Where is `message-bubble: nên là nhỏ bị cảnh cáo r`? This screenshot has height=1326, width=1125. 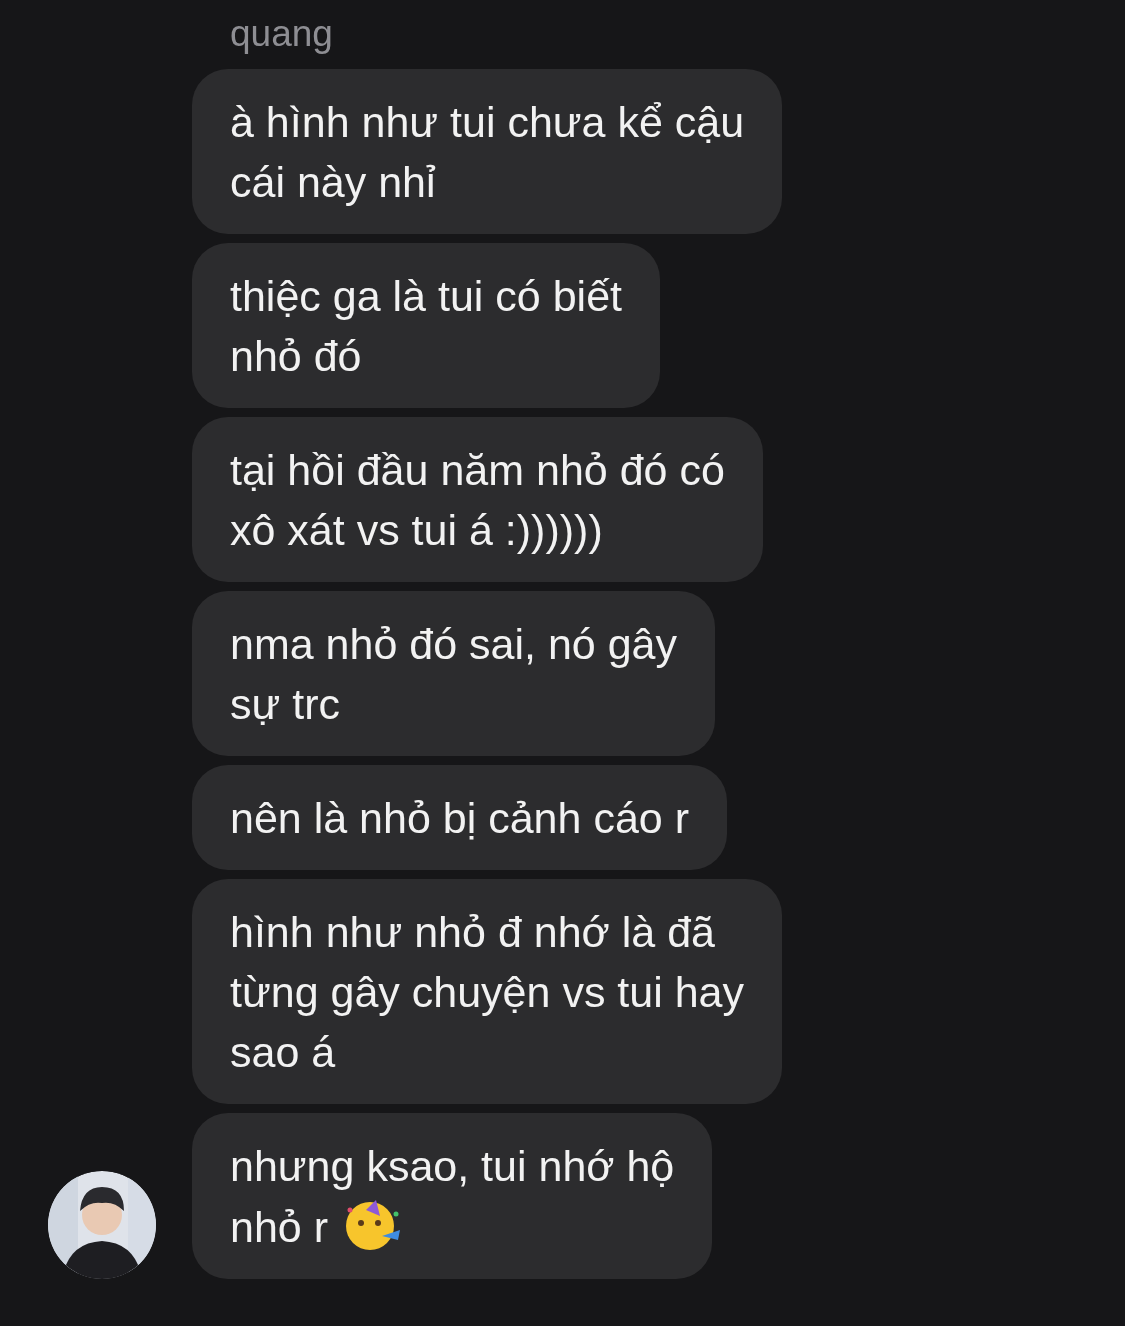 message-bubble: nên là nhỏ bị cảnh cáo r is located at coordinates (459, 817).